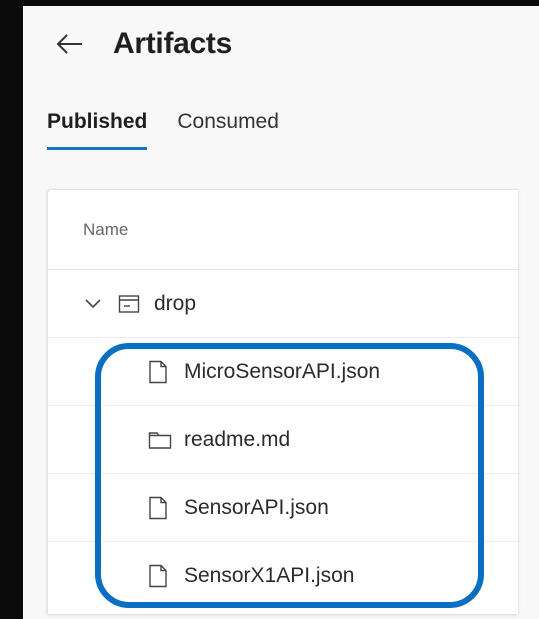 The height and width of the screenshot is (619, 539). What do you see at coordinates (283, 304) in the screenshot?
I see `folder-row-drop: drop` at bounding box center [283, 304].